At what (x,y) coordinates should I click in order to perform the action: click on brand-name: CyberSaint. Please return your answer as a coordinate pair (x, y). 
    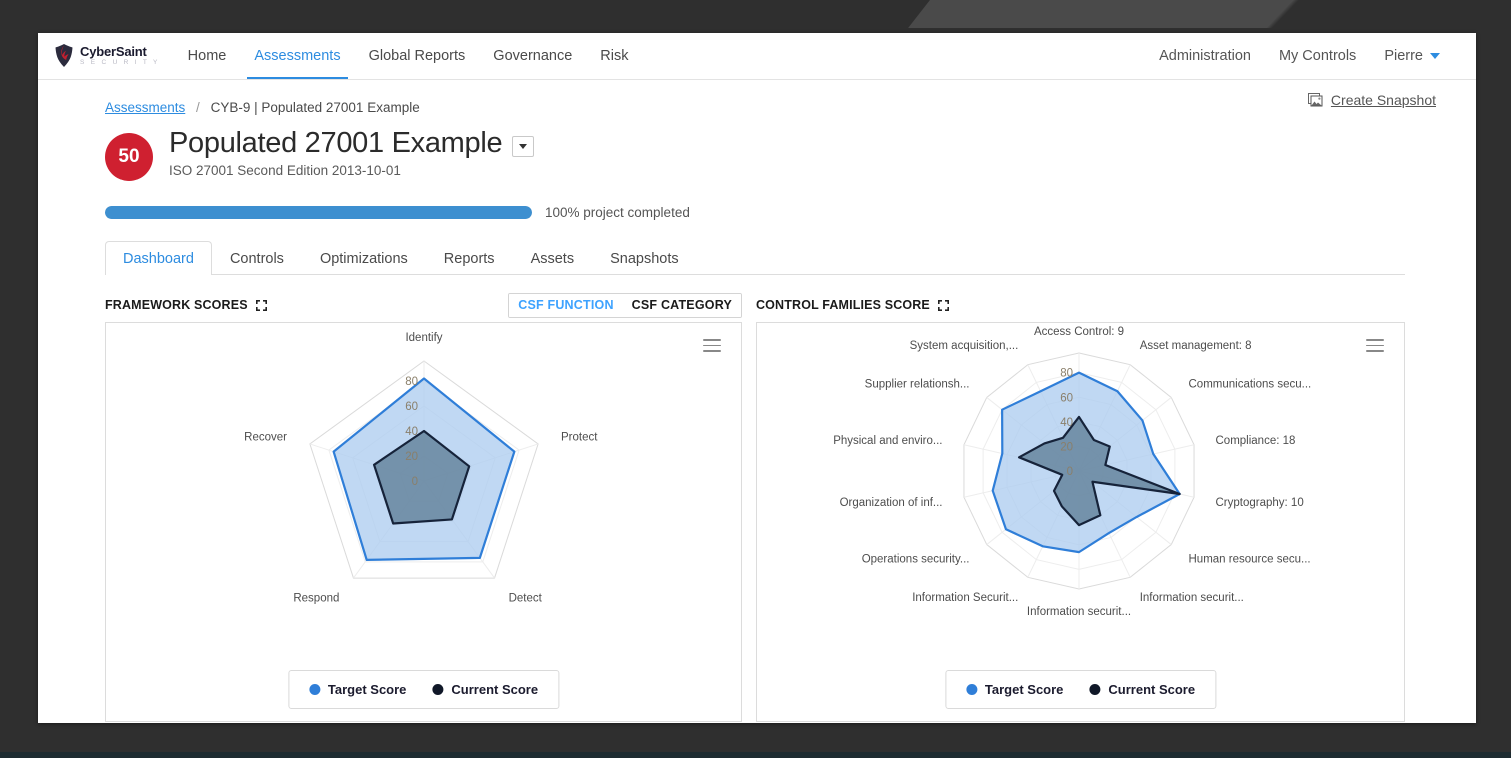
    Looking at the image, I should click on (113, 52).